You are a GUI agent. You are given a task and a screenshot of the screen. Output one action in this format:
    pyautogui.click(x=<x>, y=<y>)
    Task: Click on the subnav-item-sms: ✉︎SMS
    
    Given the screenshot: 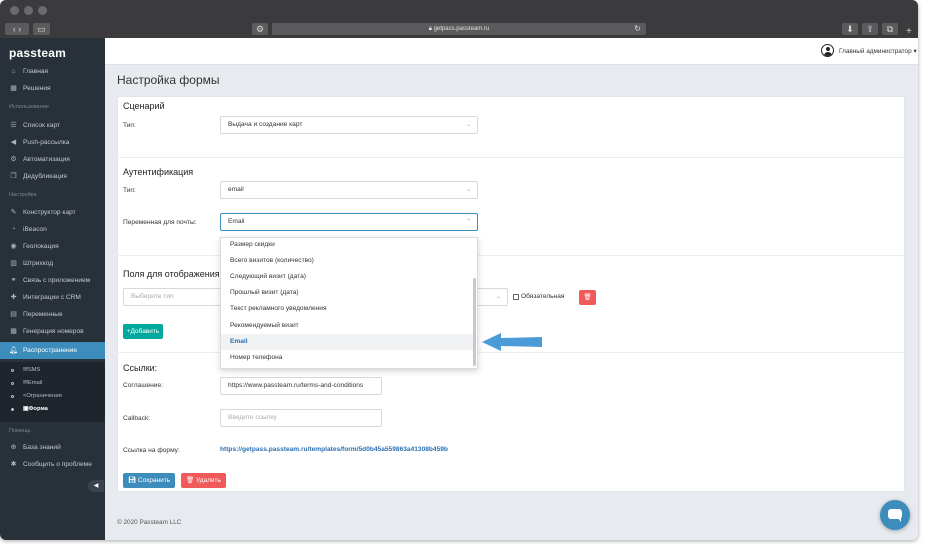 What is the action you would take?
    pyautogui.click(x=52, y=370)
    